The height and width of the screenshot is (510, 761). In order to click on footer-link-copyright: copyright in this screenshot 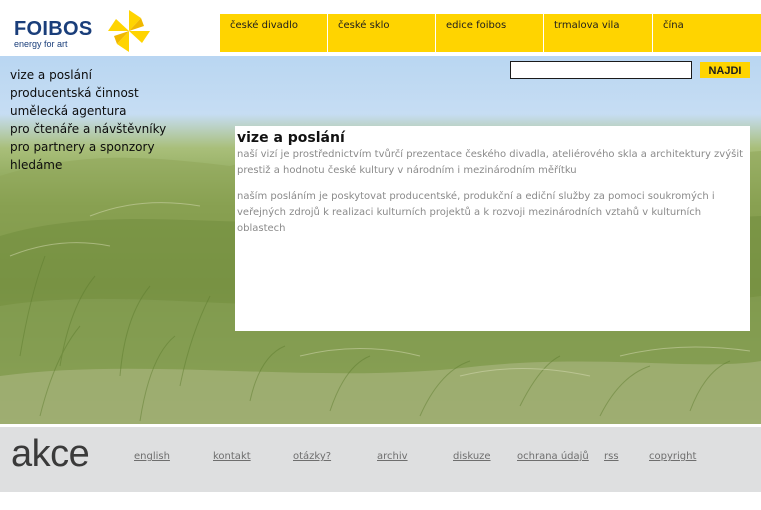, I will do `click(672, 456)`.